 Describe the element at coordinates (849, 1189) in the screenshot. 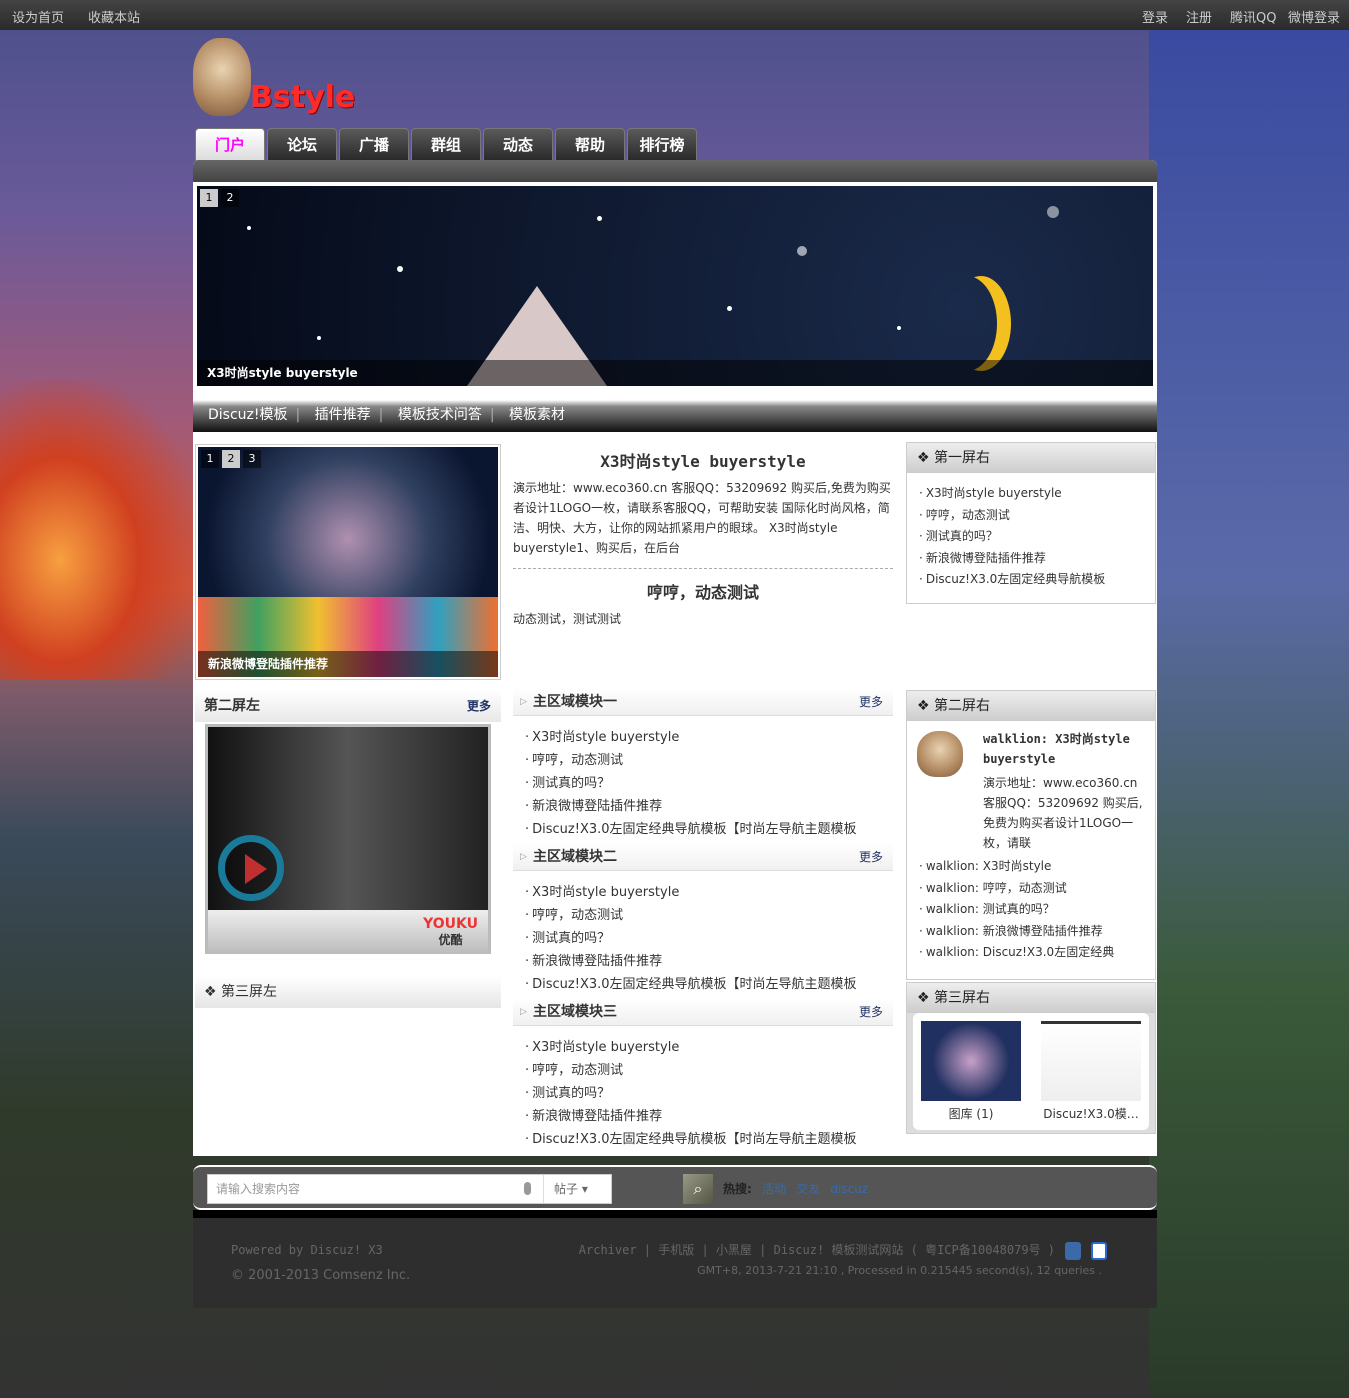

I see `hot-search-link: discuz` at that location.